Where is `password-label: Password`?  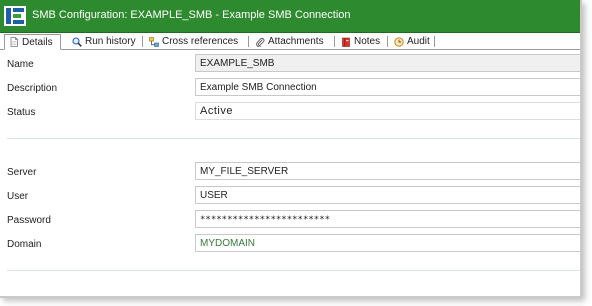 password-label: Password is located at coordinates (29, 220).